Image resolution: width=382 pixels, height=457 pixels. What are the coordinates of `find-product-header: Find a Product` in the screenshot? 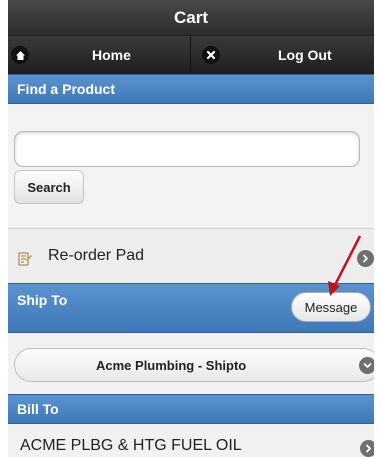 It's located at (191, 89).